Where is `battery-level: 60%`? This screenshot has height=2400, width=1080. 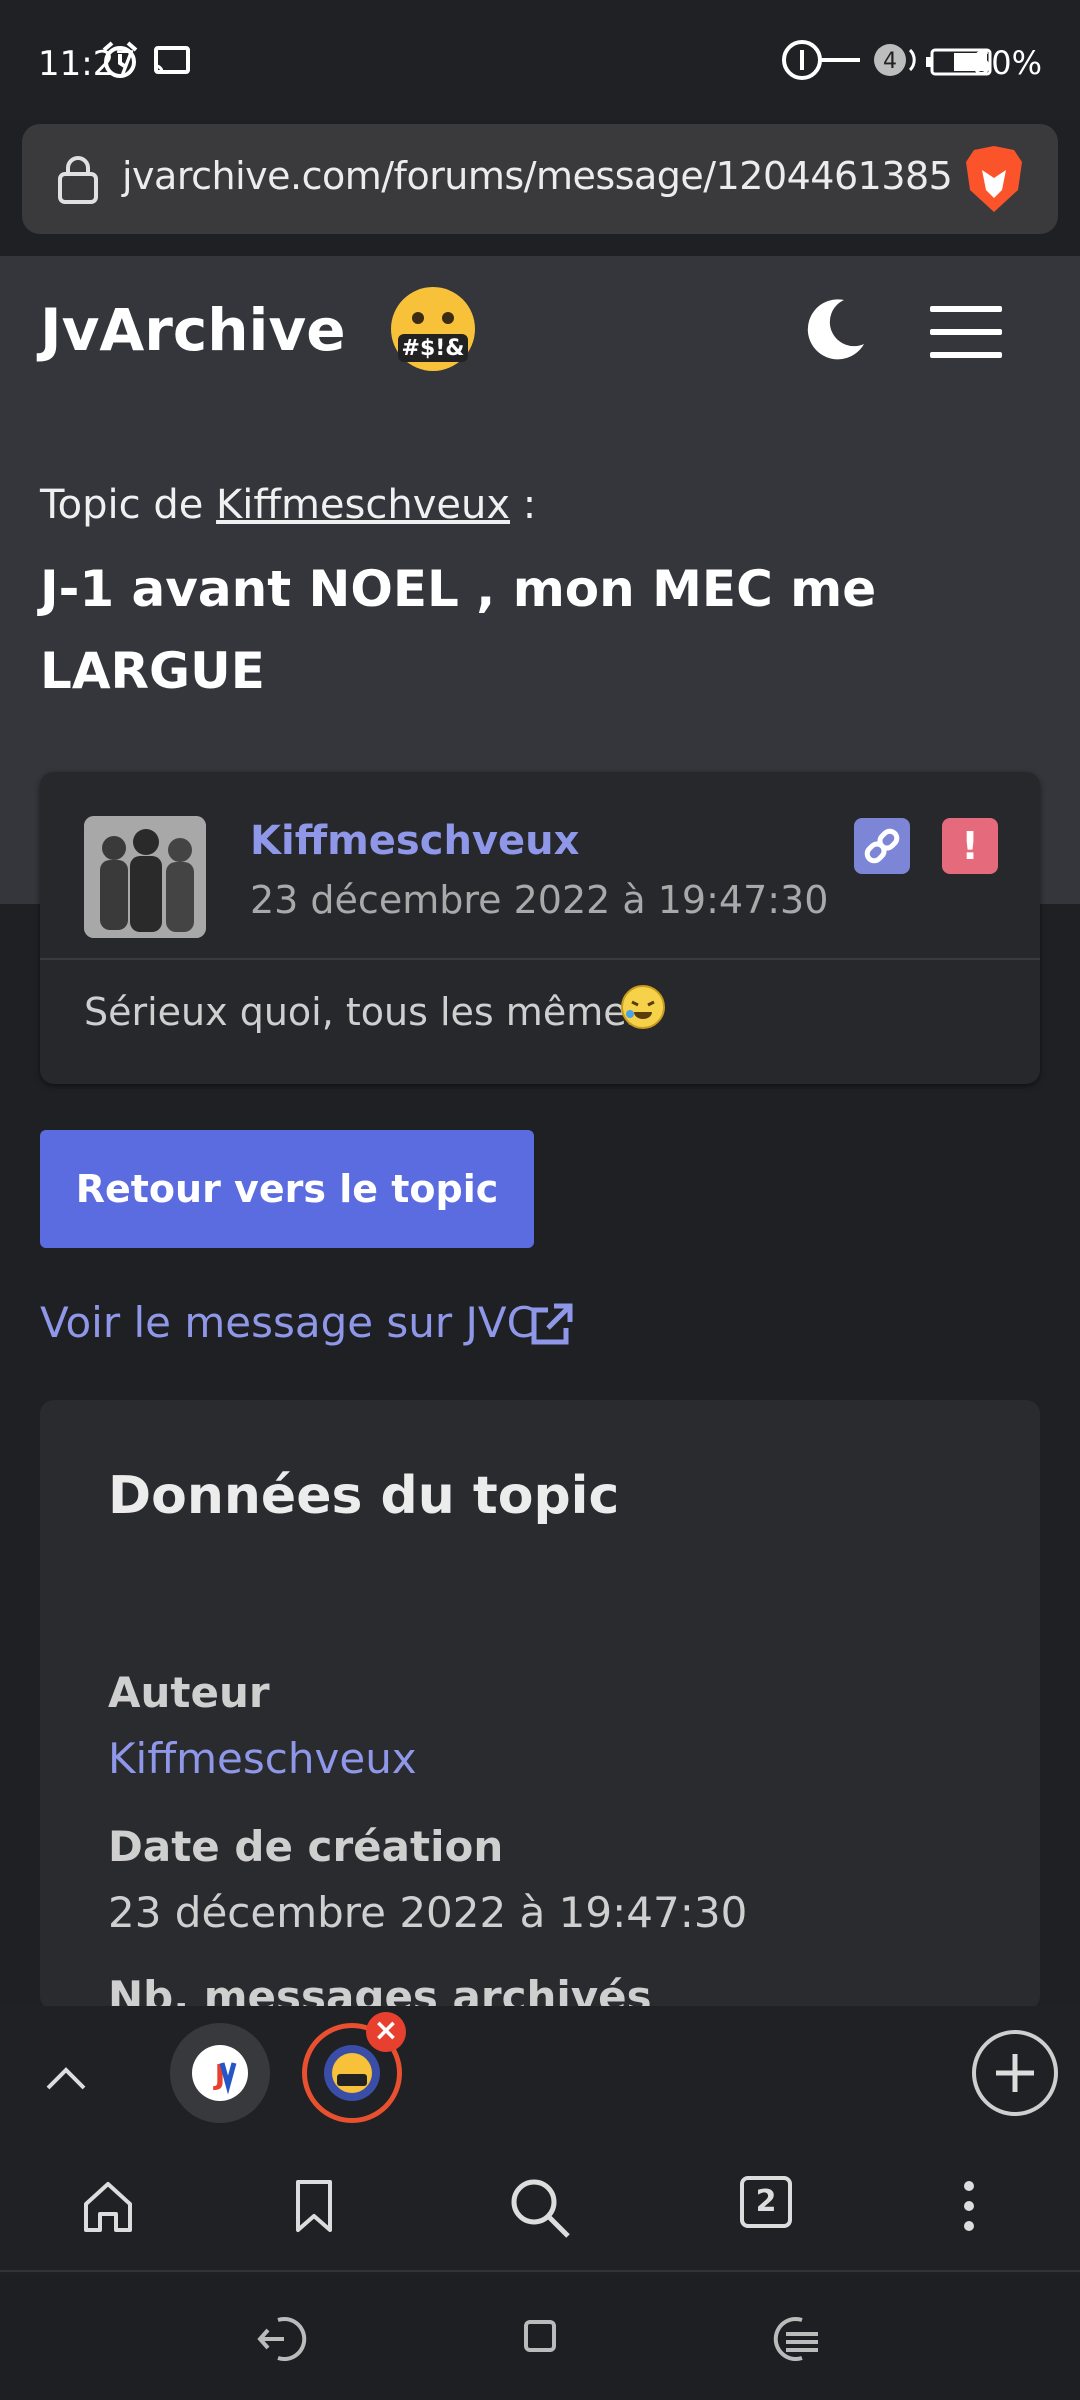 battery-level: 60% is located at coordinates (1006, 63).